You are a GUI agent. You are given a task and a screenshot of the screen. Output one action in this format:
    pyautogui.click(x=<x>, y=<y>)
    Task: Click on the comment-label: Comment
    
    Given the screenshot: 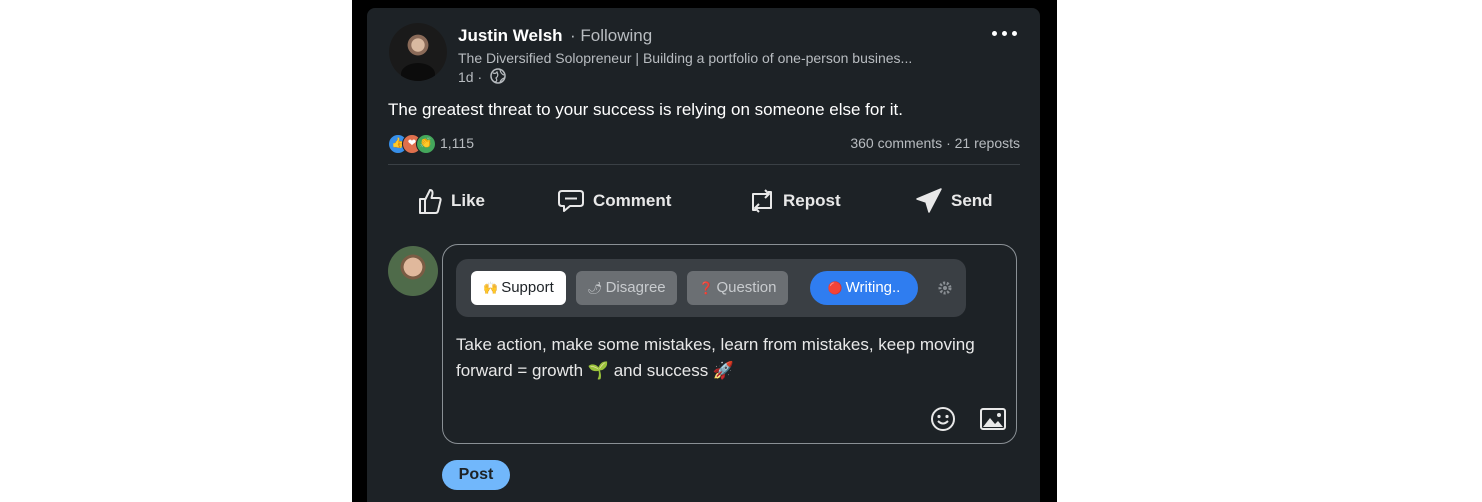 What is the action you would take?
    pyautogui.click(x=632, y=200)
    